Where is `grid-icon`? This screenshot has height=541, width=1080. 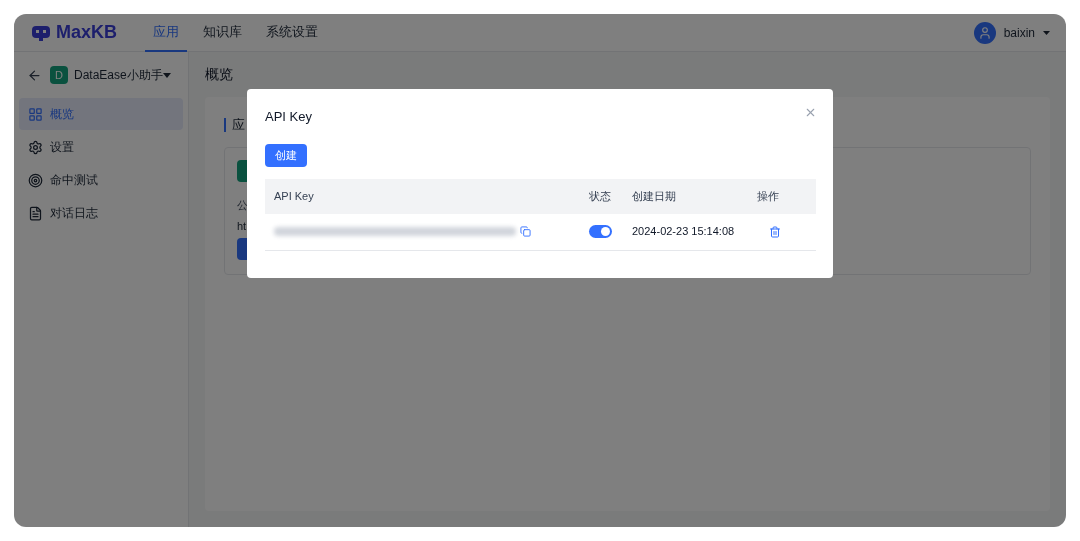 grid-icon is located at coordinates (35, 114).